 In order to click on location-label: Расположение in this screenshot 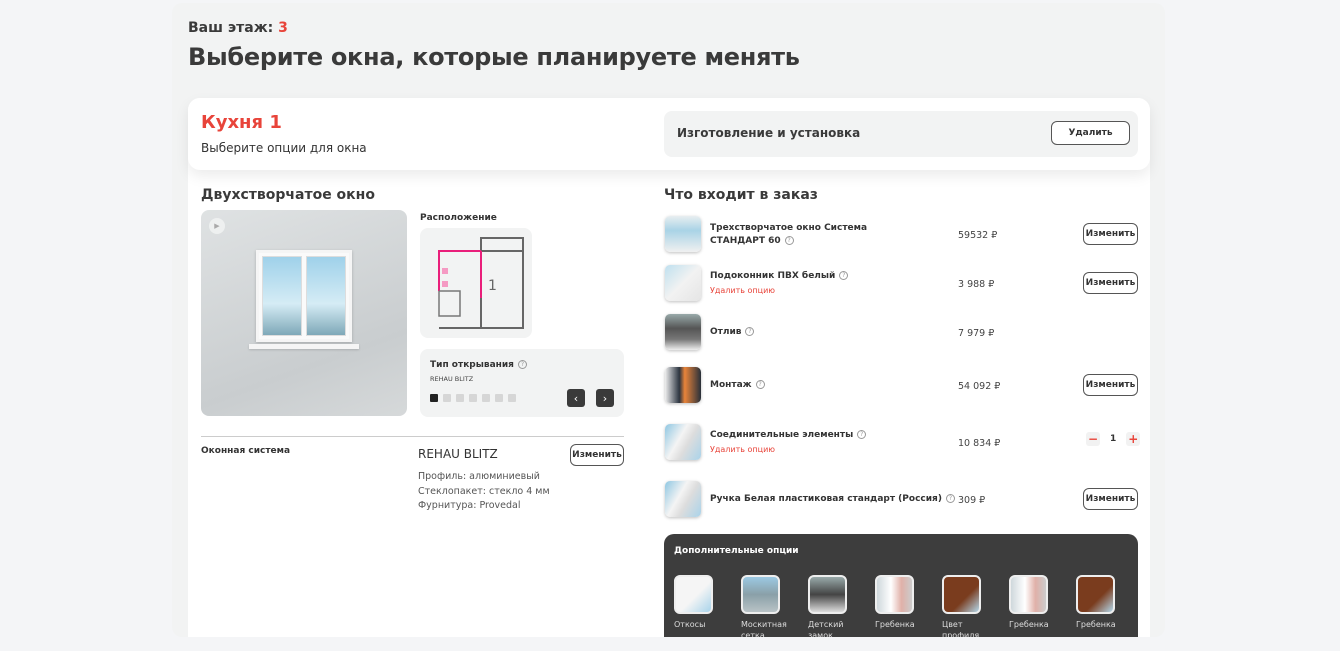, I will do `click(458, 218)`.